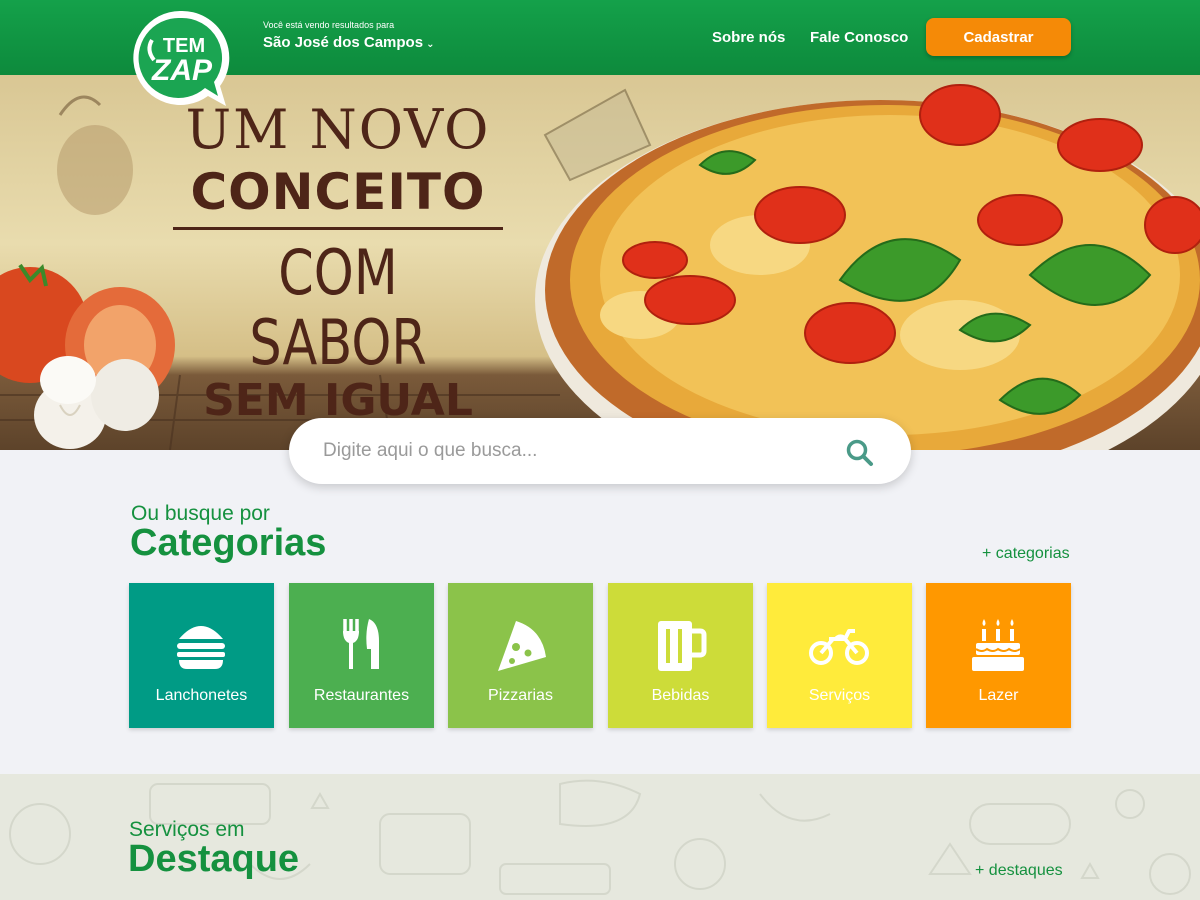 The image size is (1200, 900). Describe the element at coordinates (839, 695) in the screenshot. I see `category-label: Serviços` at that location.